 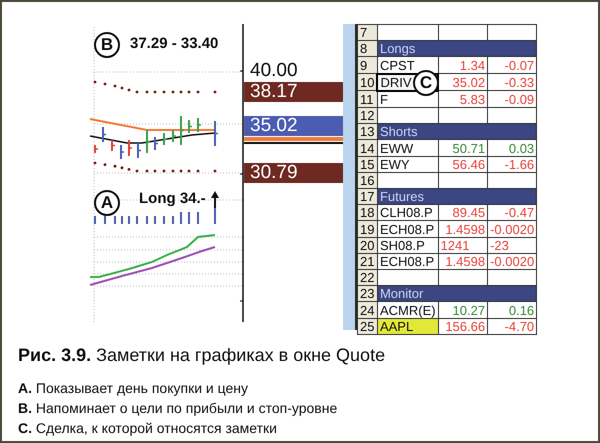 I want to click on change-cell: 0.16, so click(x=512, y=310).